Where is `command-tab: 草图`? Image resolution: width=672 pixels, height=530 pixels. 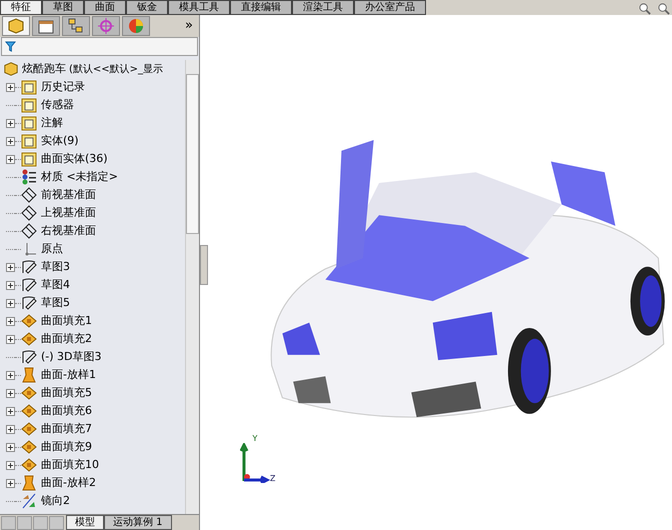 command-tab: 草图 is located at coordinates (63, 7).